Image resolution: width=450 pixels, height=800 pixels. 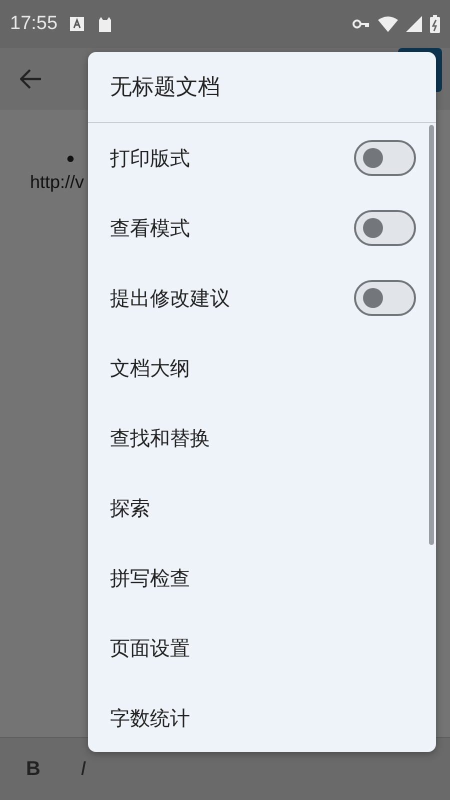 I want to click on battery-icon, so click(x=435, y=24).